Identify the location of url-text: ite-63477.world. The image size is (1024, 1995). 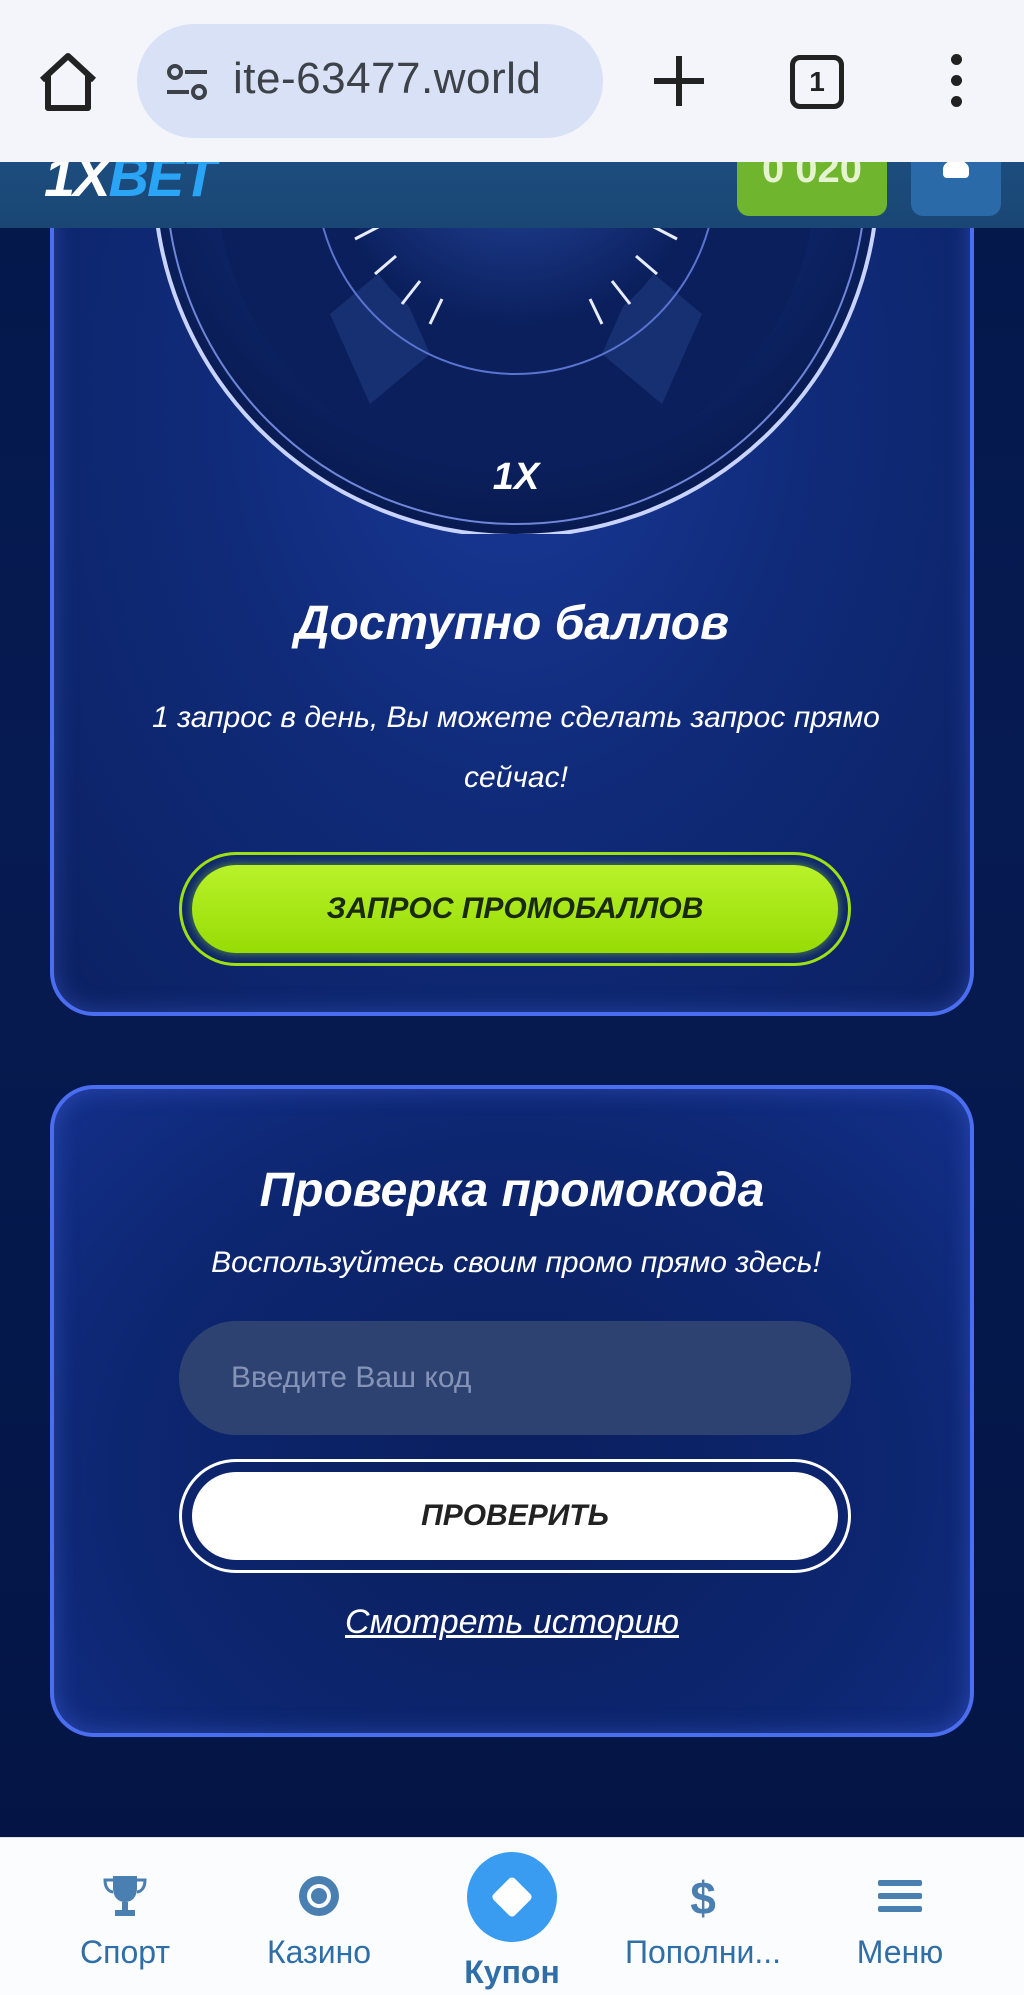
(387, 79).